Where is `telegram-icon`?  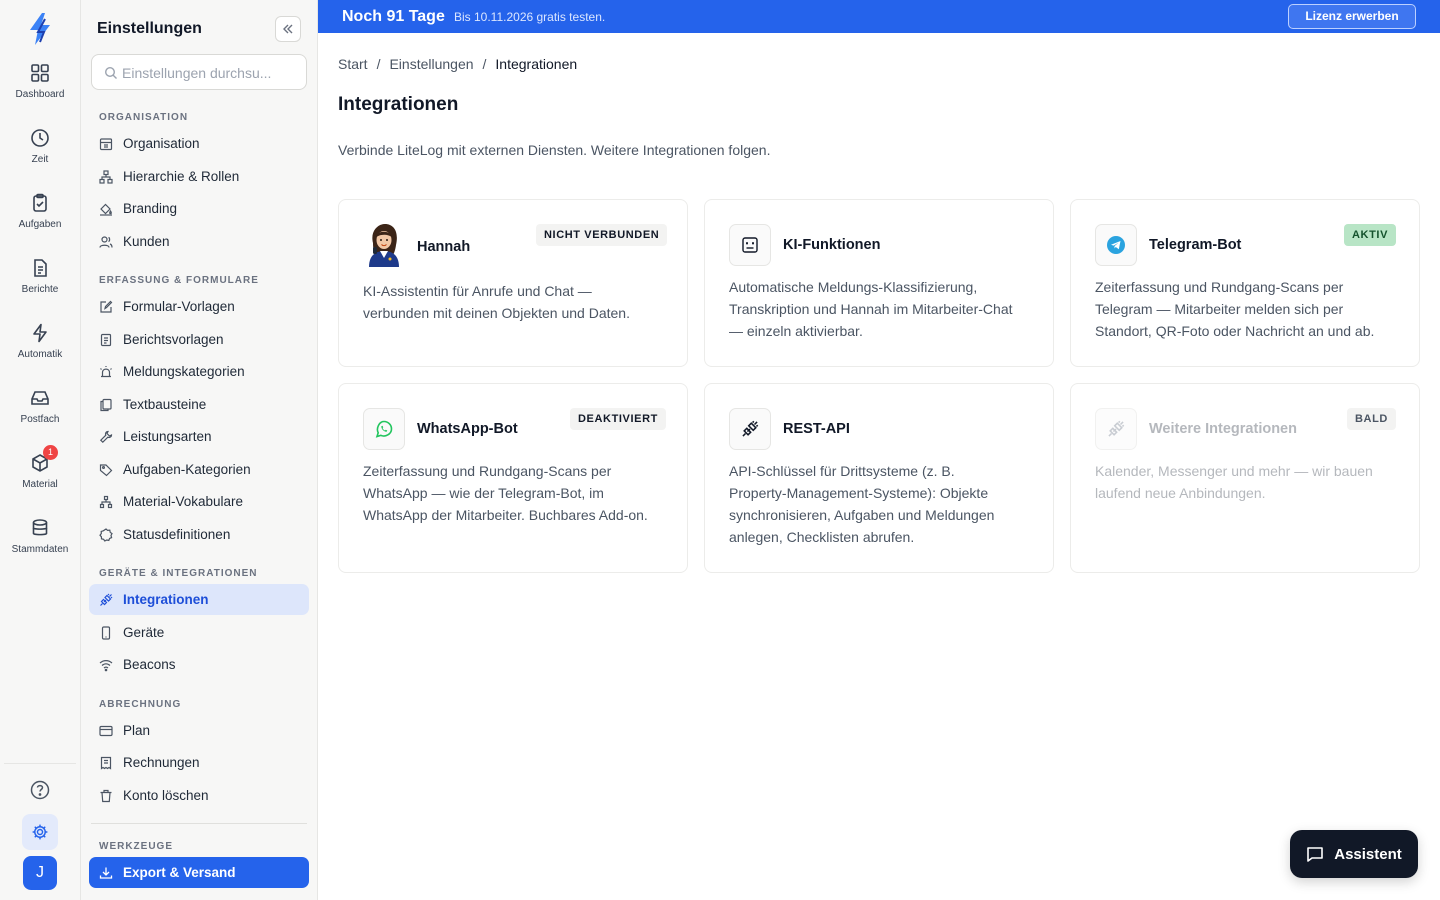 telegram-icon is located at coordinates (1116, 245).